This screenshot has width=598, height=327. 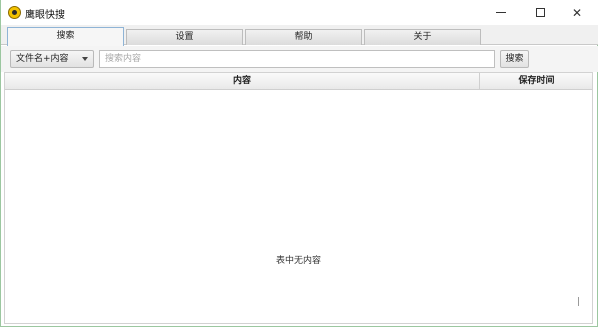 I want to click on search-scope-dropdown: 文件名+内容, so click(x=52, y=59).